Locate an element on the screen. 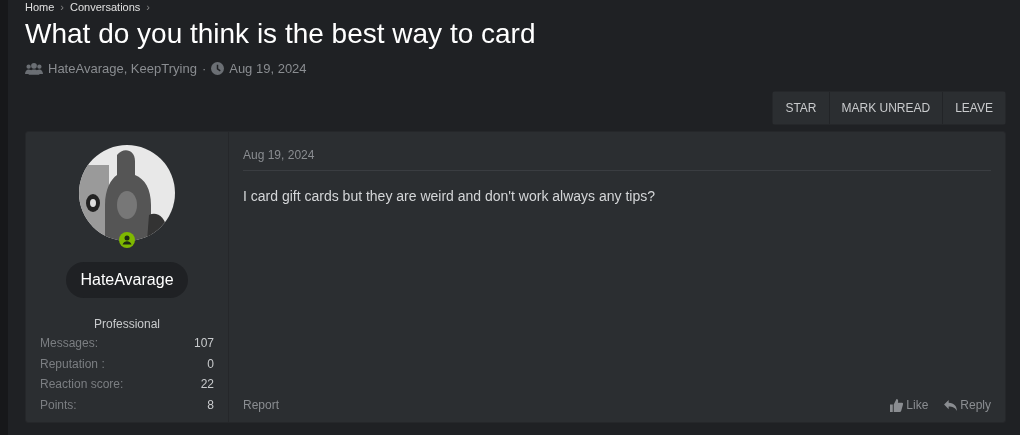  page-title: What do you think is the best way to card is located at coordinates (281, 34).